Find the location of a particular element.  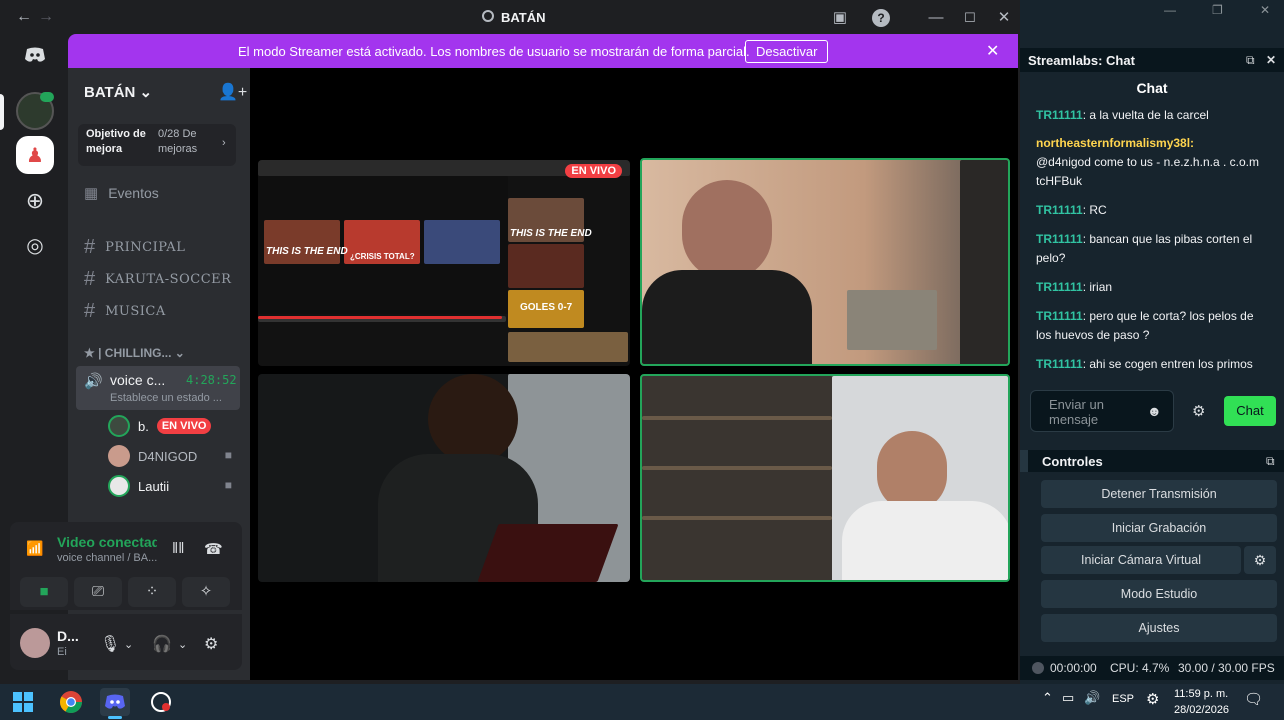

channel-karuta-soccer: # KARUTA-SOCCER is located at coordinates (157, 279).